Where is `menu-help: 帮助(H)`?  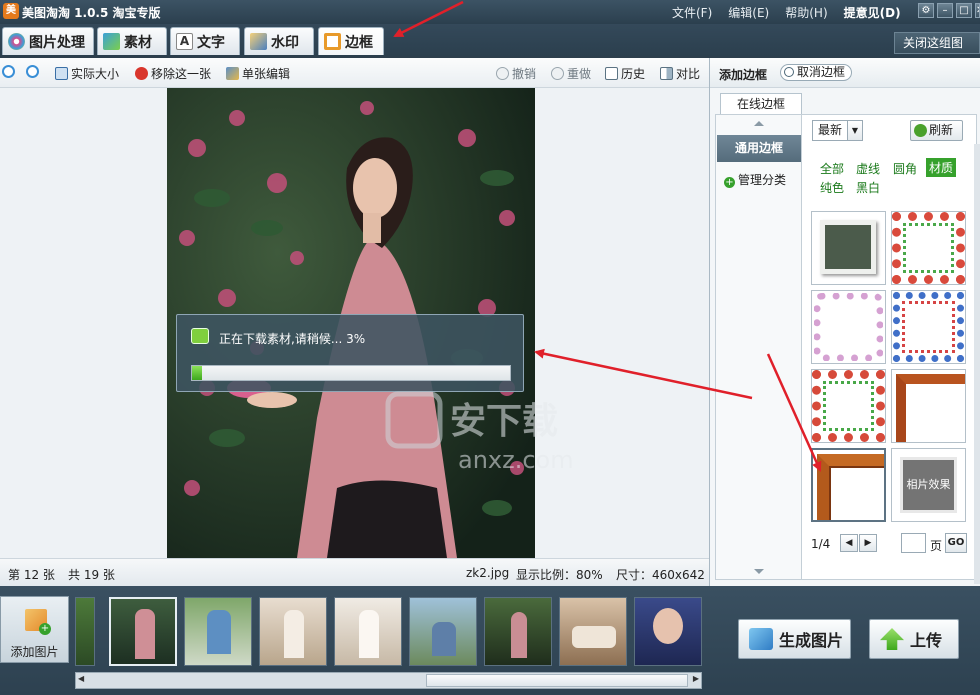 menu-help: 帮助(H) is located at coordinates (806, 12).